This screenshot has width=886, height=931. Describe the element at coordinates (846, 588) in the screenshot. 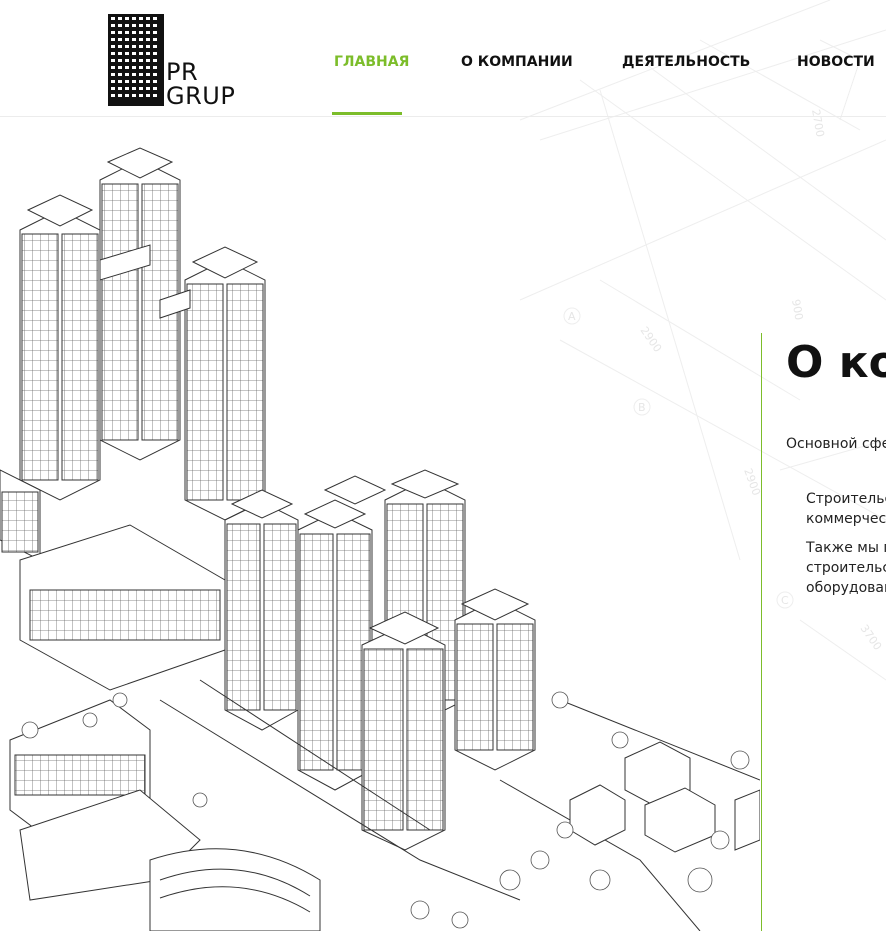

I see `about-paragraph-line: оборудован` at that location.